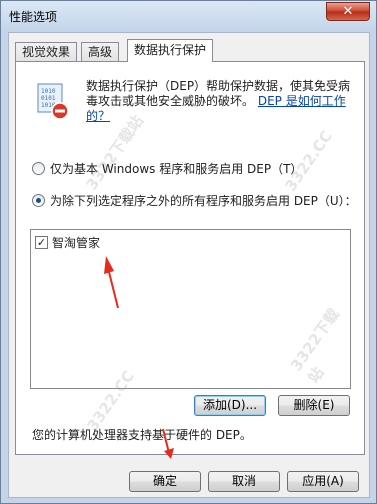 This screenshot has height=504, width=377. What do you see at coordinates (167, 168) in the screenshot?
I see `radio-essential-only: 仅为基本 Windows 程序和服务启用 DEP（T）` at bounding box center [167, 168].